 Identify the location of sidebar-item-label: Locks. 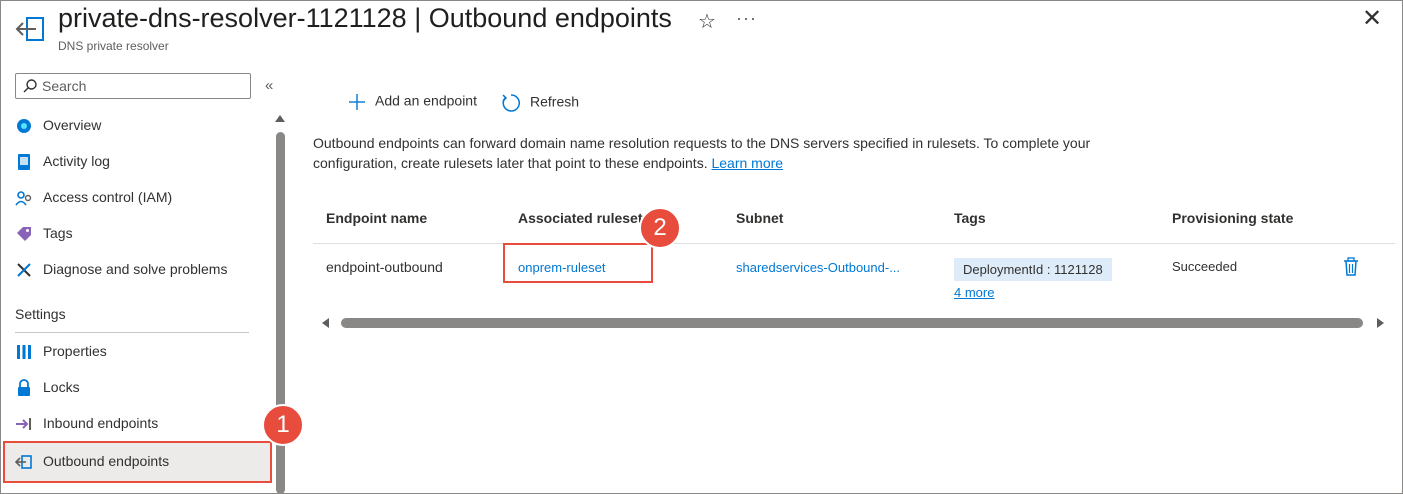
(61, 387).